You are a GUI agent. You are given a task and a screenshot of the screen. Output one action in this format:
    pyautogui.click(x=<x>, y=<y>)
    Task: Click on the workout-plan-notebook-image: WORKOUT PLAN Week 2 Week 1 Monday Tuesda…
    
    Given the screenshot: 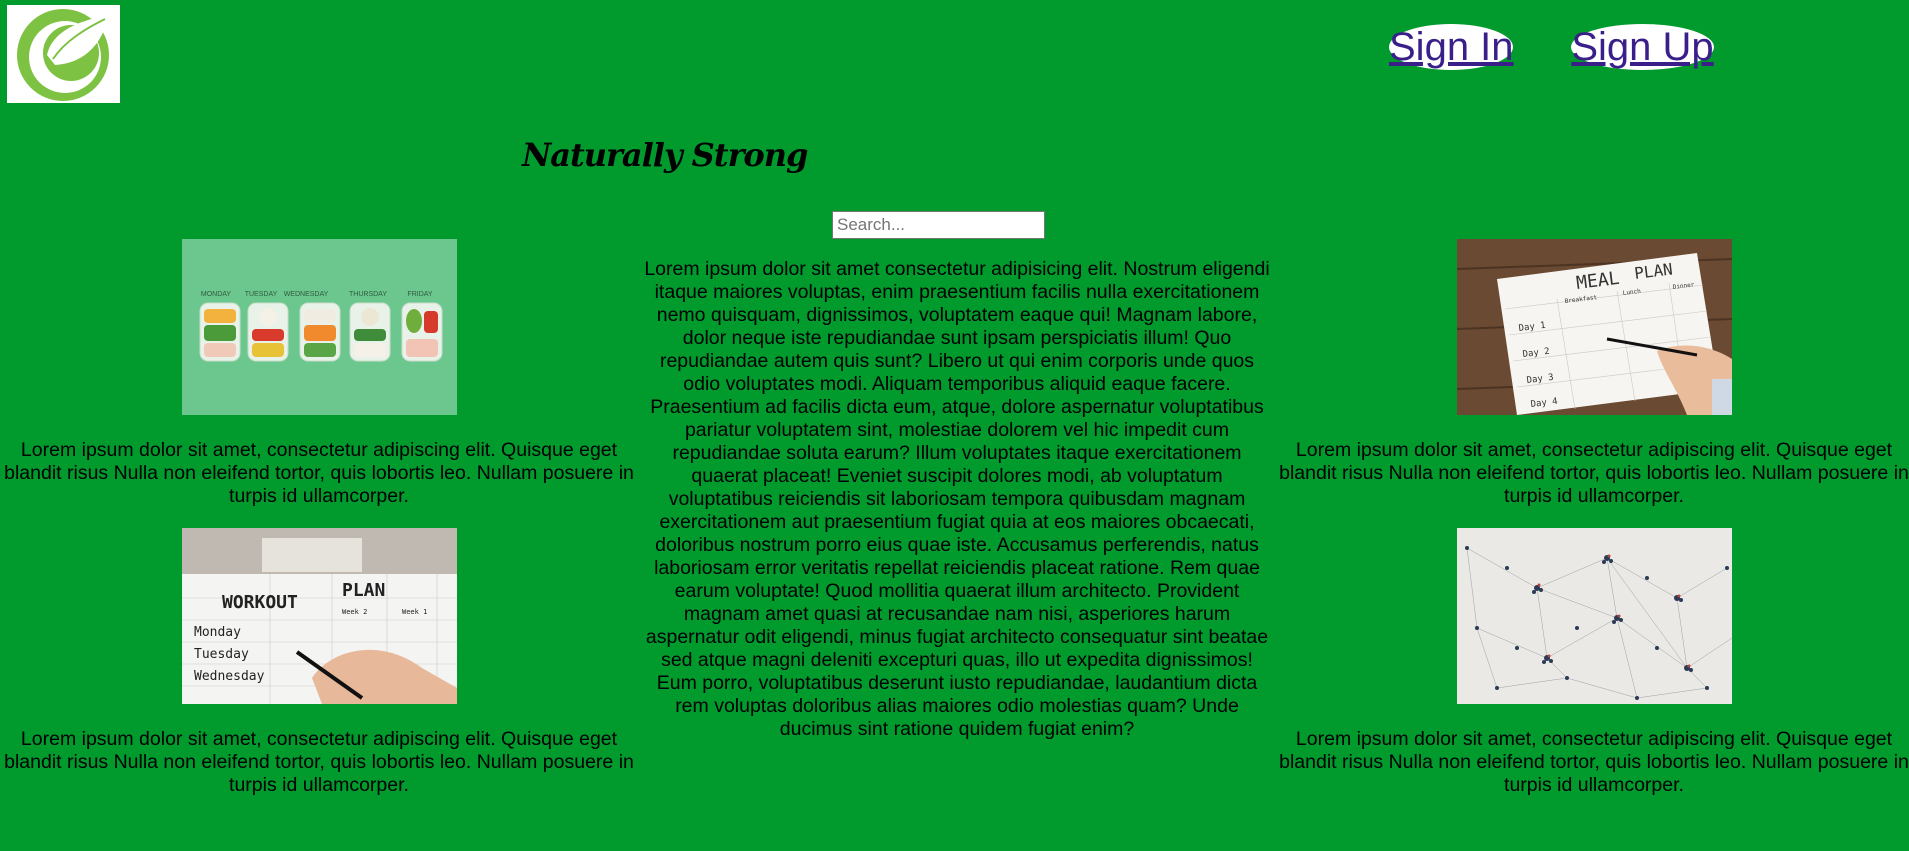 What is the action you would take?
    pyautogui.click(x=319, y=616)
    